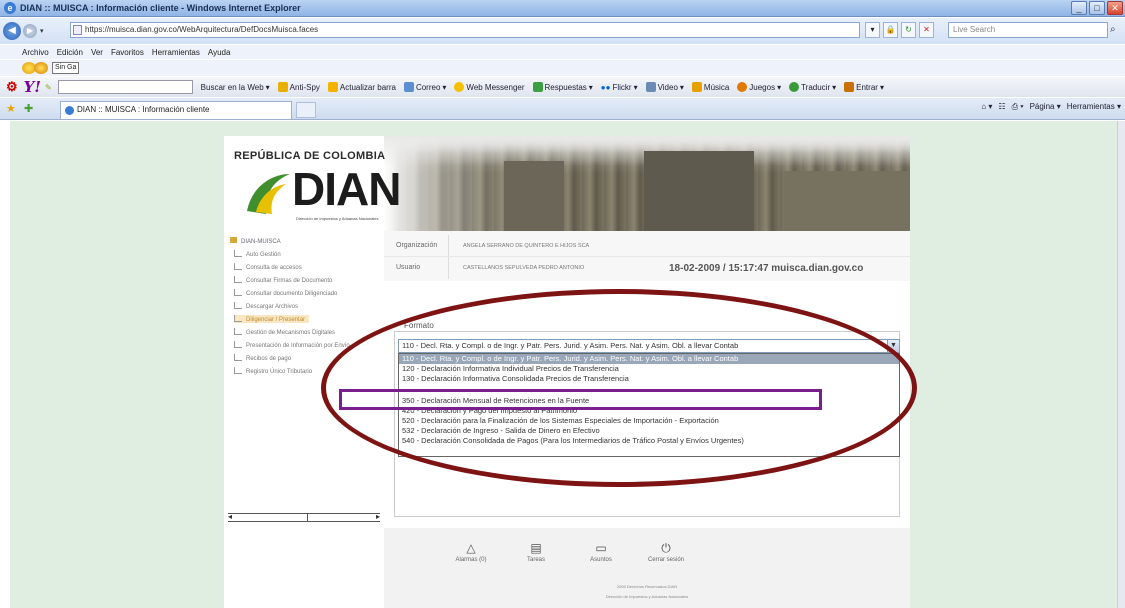 This screenshot has height=608, width=1125. What do you see at coordinates (580, 399) in the screenshot?
I see `purple-highlight-annotation` at bounding box center [580, 399].